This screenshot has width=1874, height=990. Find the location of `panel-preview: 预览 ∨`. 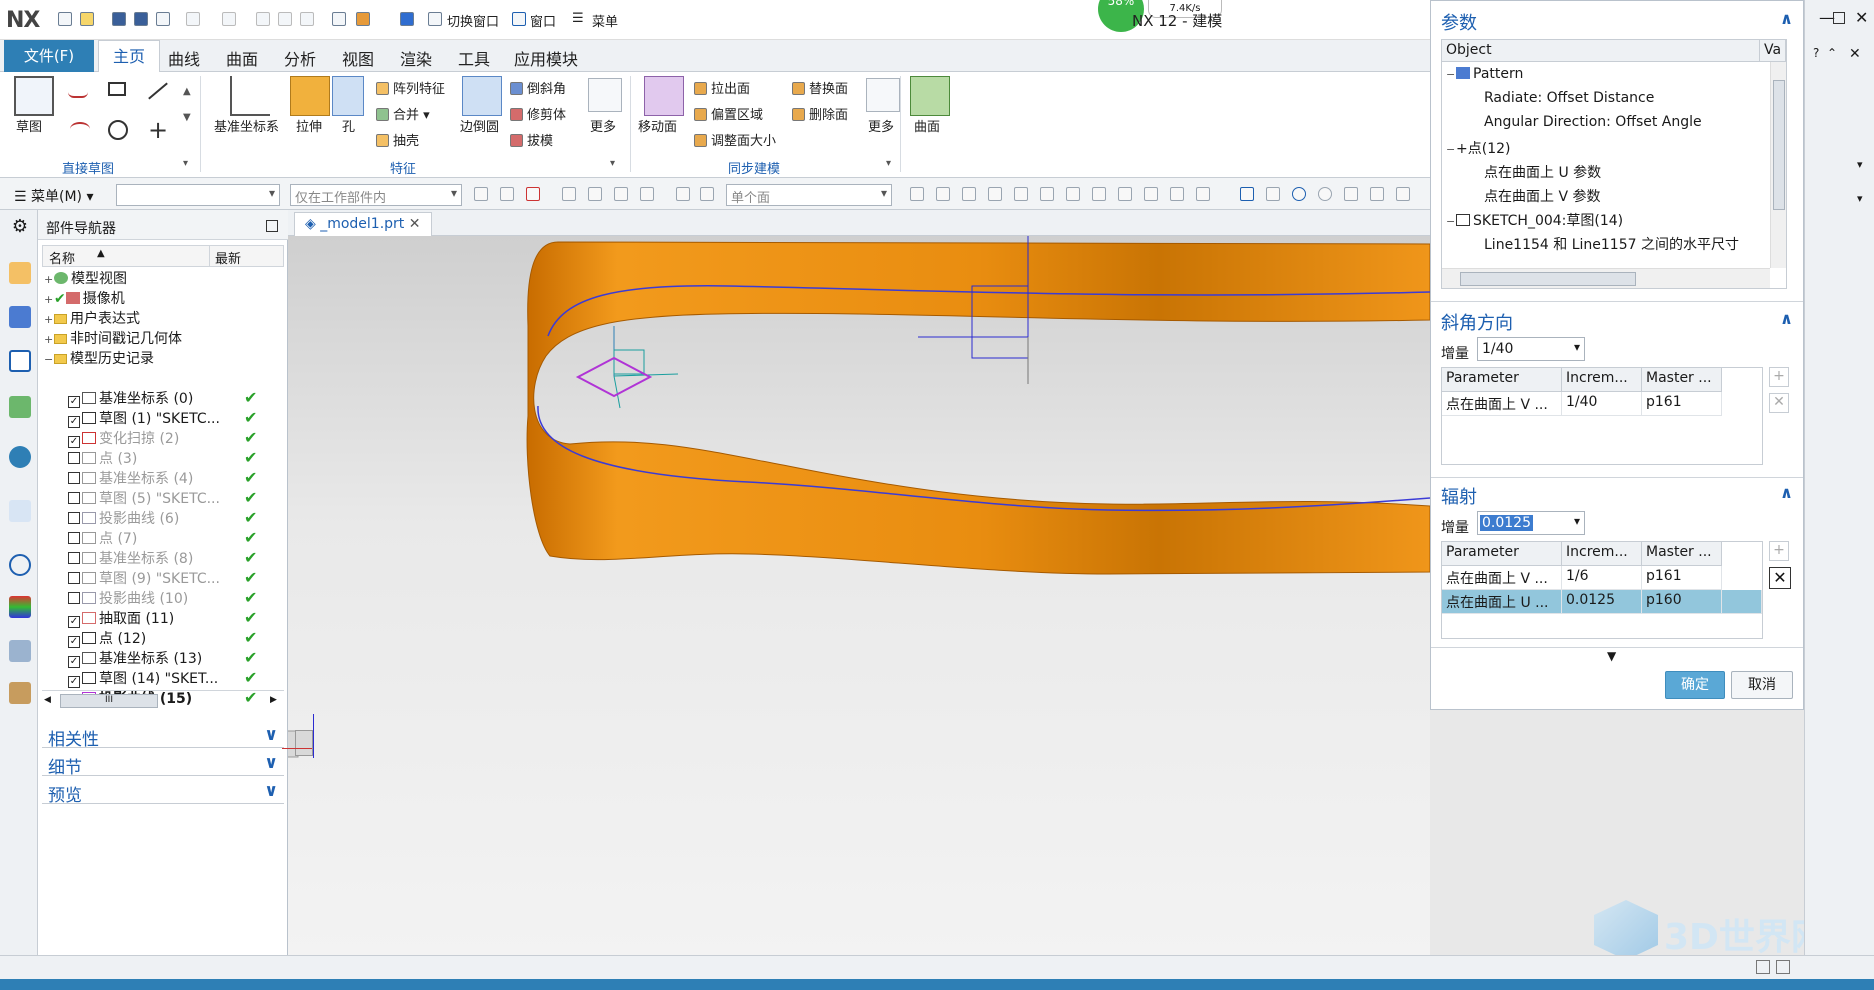

panel-preview: 预览 ∨ is located at coordinates (163, 792).